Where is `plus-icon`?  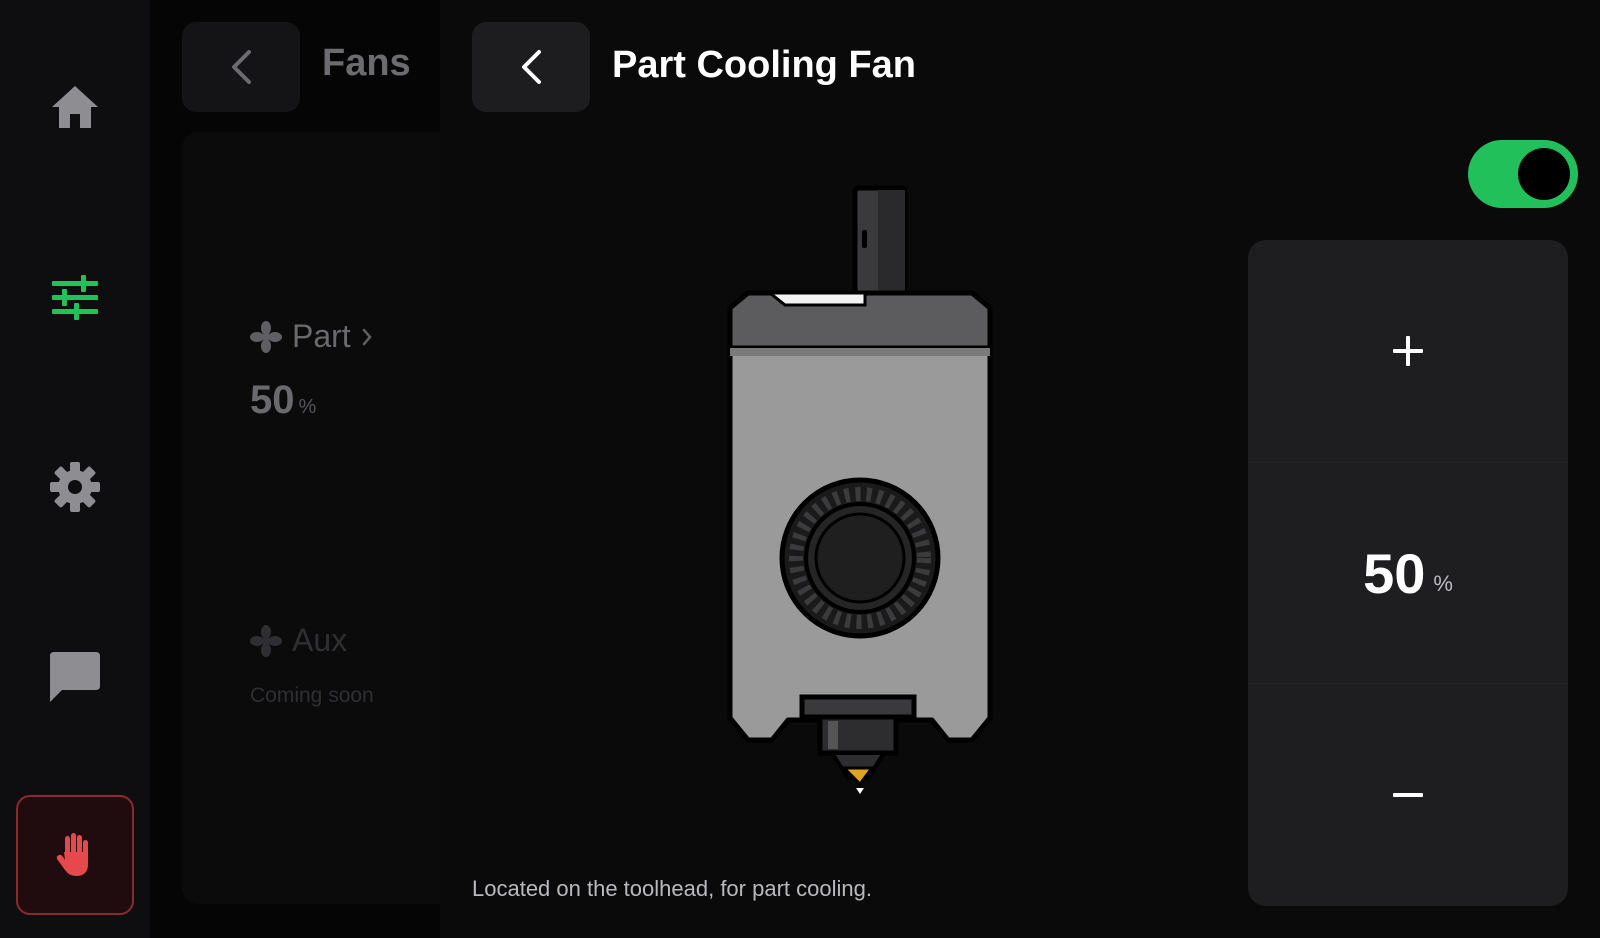
plus-icon is located at coordinates (1408, 351).